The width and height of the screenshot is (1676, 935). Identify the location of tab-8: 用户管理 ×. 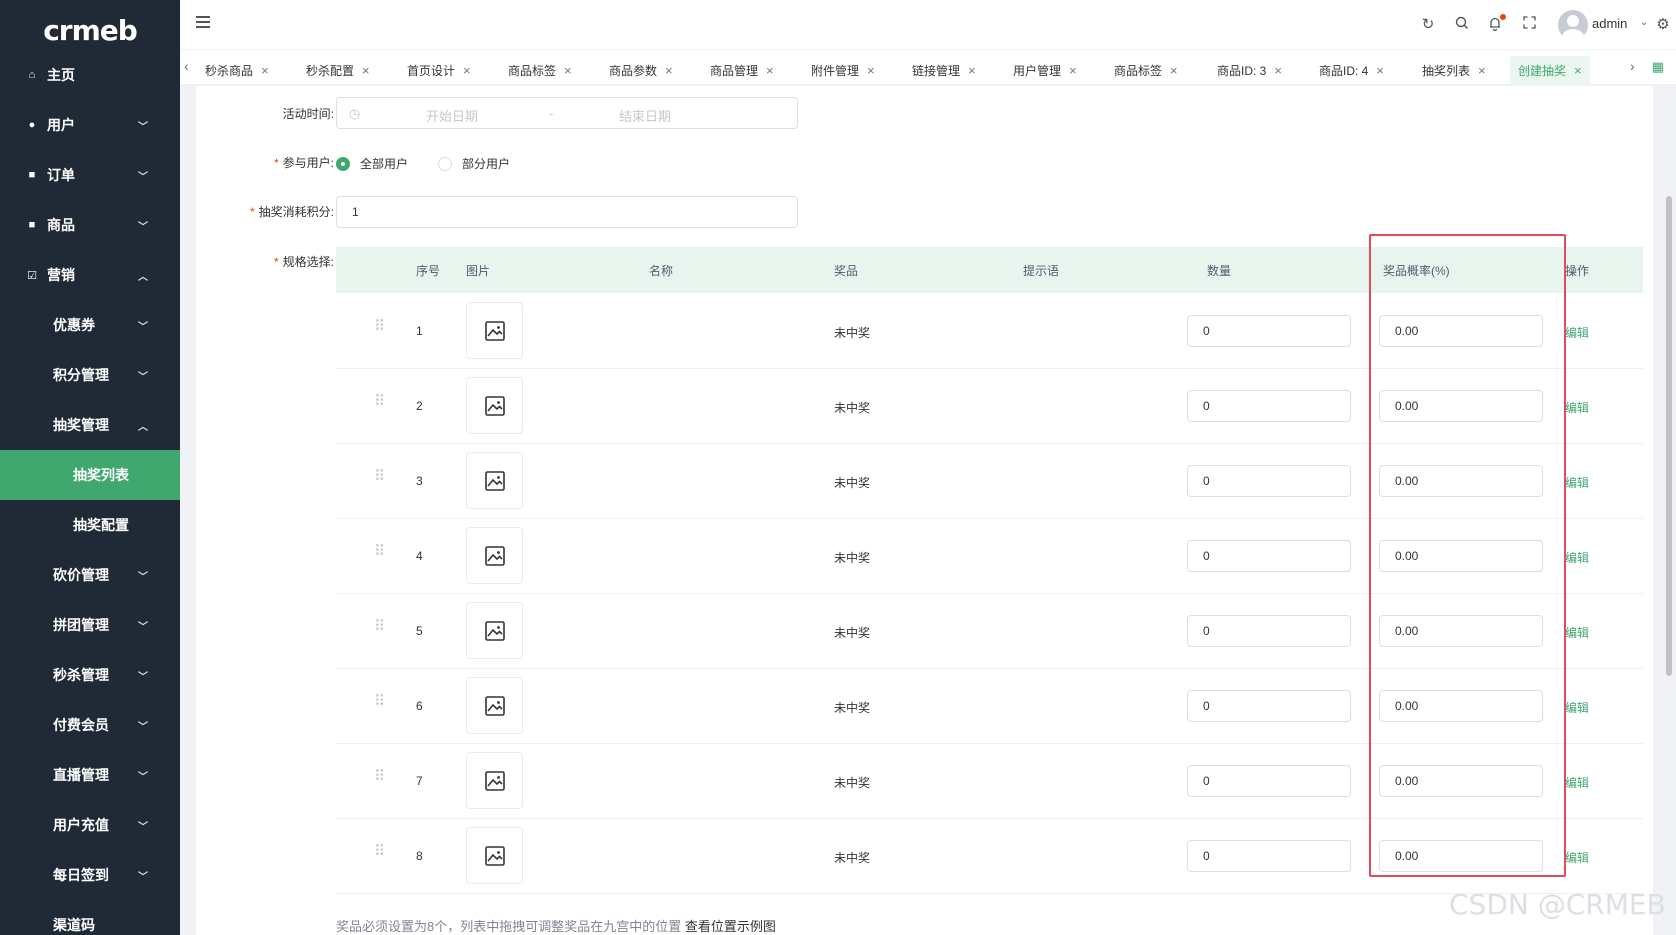
(1045, 70).